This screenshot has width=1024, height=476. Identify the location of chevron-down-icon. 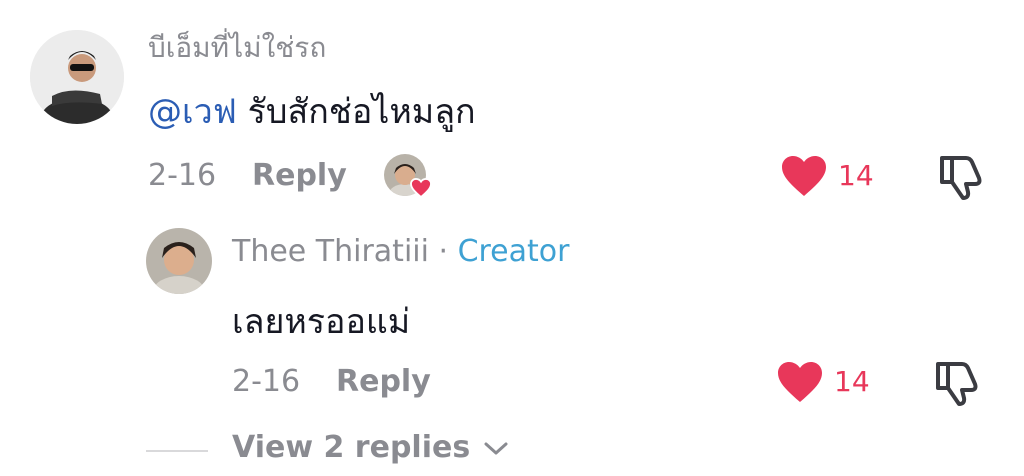
(496, 448).